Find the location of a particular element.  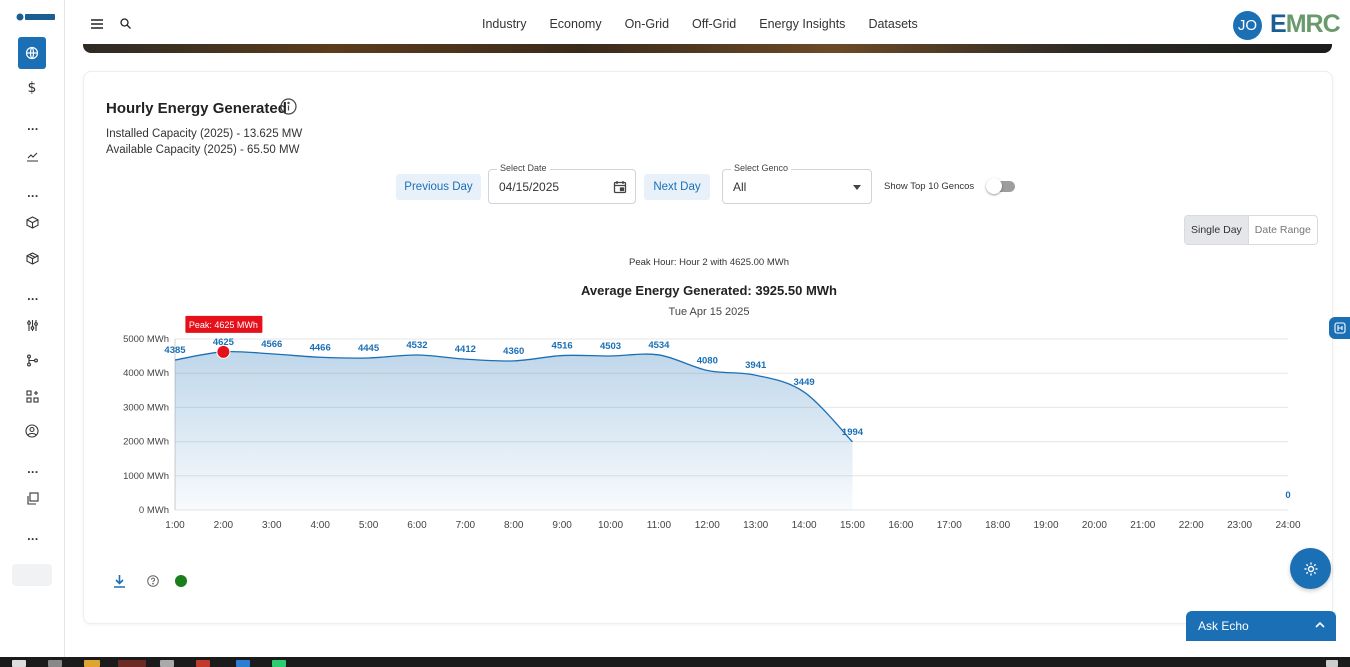

sidebar-item-economy: $ is located at coordinates (32, 88).